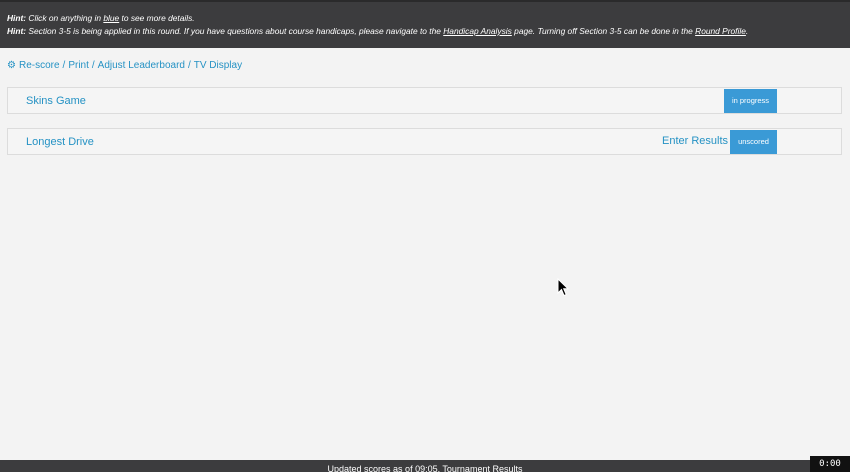 The image size is (850, 472). Describe the element at coordinates (424, 141) in the screenshot. I see `game-row-longest-drive: Longest Drive Enter Results unscored` at that location.